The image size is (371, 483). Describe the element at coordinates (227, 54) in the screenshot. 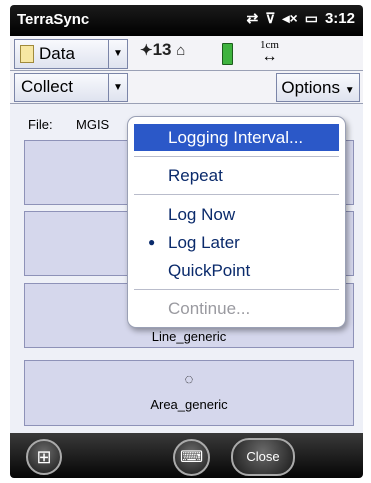

I see `gps-battery-icon` at that location.